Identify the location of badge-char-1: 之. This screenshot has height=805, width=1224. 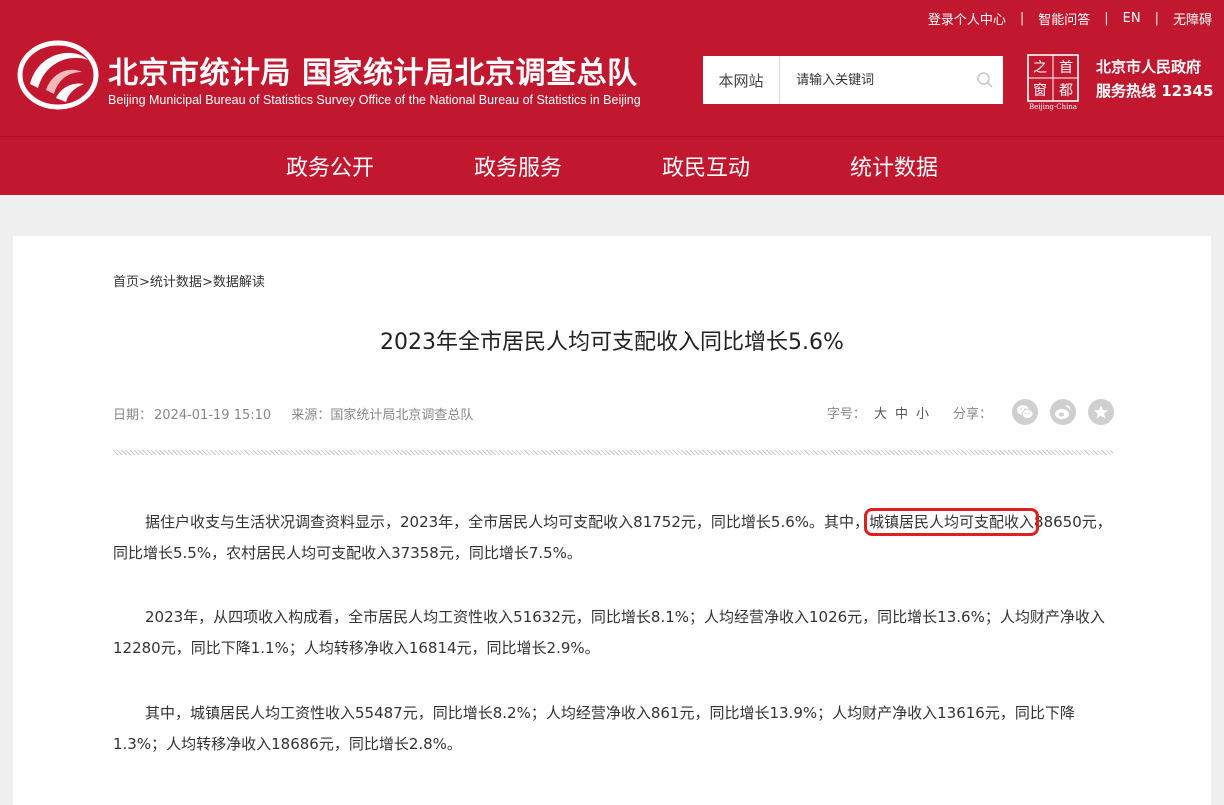
(1040, 68).